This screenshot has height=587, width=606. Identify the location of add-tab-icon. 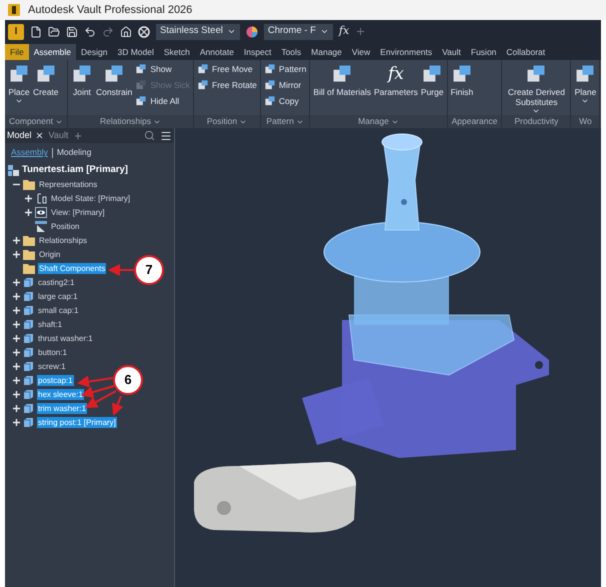
(78, 135).